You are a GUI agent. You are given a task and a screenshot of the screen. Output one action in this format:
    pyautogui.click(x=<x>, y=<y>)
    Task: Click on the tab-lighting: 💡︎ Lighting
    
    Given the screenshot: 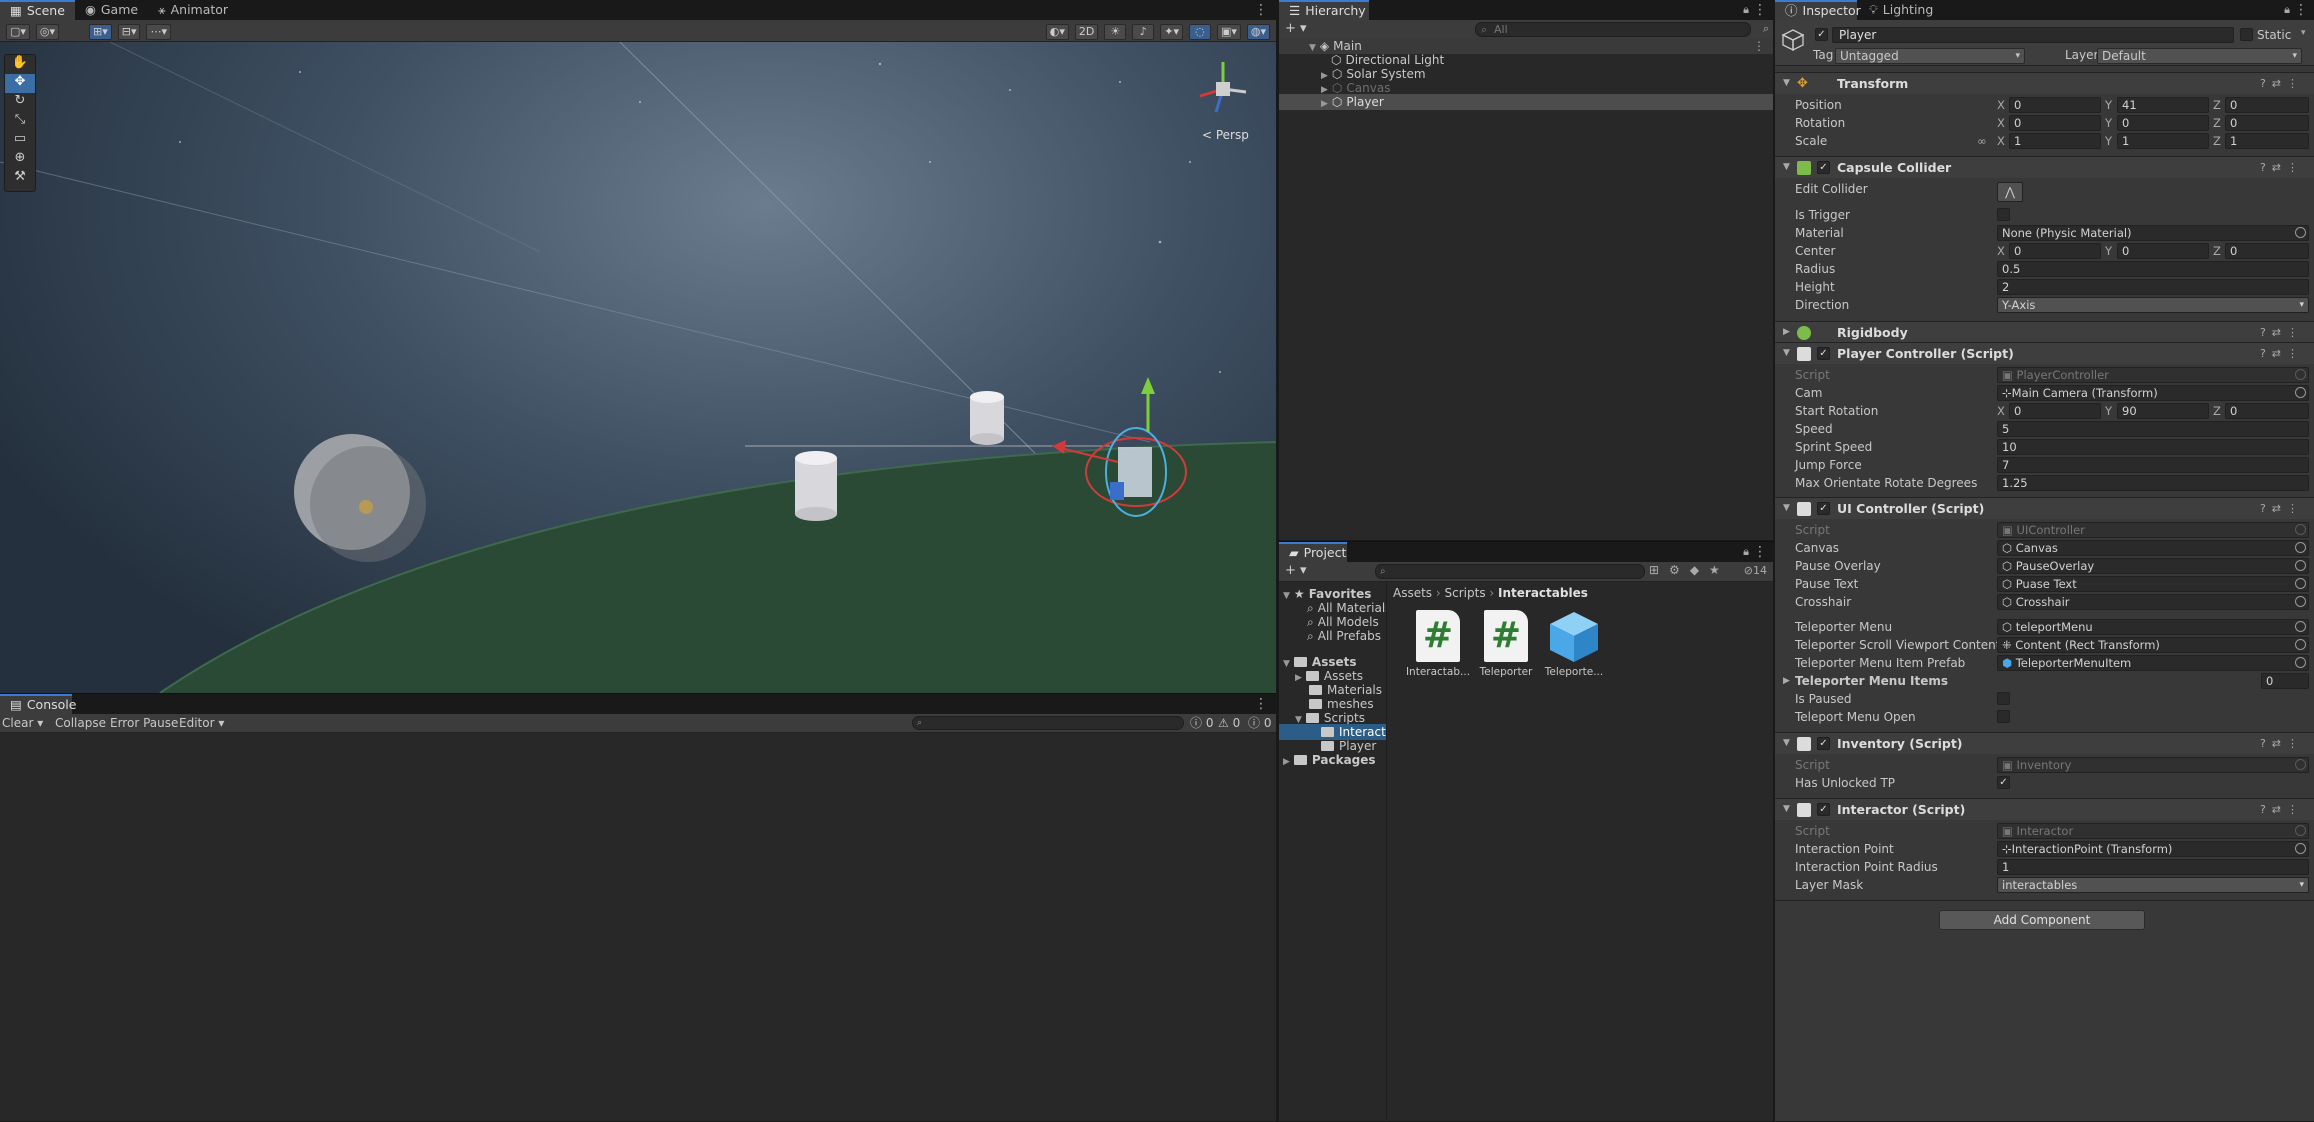 What is the action you would take?
    pyautogui.click(x=1901, y=10)
    